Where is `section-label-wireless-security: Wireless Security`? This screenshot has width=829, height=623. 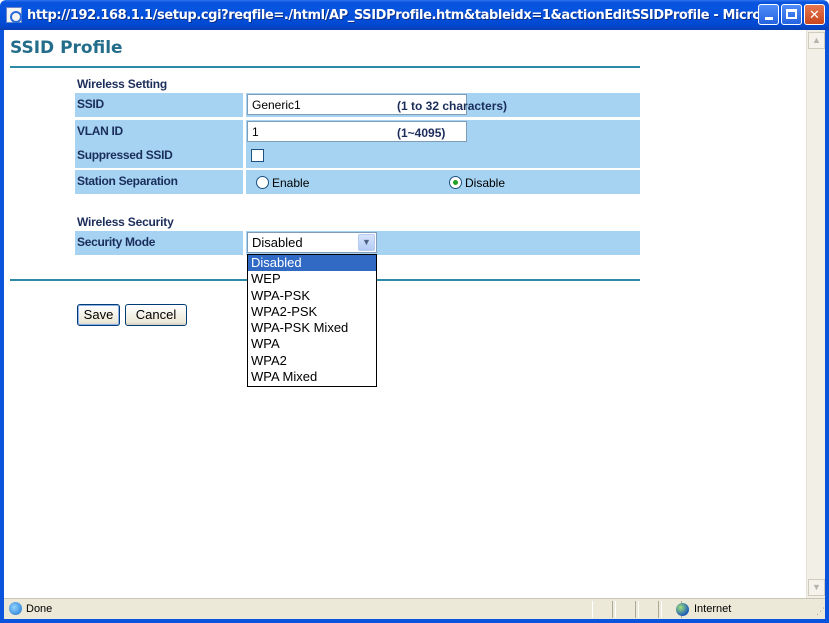 section-label-wireless-security: Wireless Security is located at coordinates (125, 222).